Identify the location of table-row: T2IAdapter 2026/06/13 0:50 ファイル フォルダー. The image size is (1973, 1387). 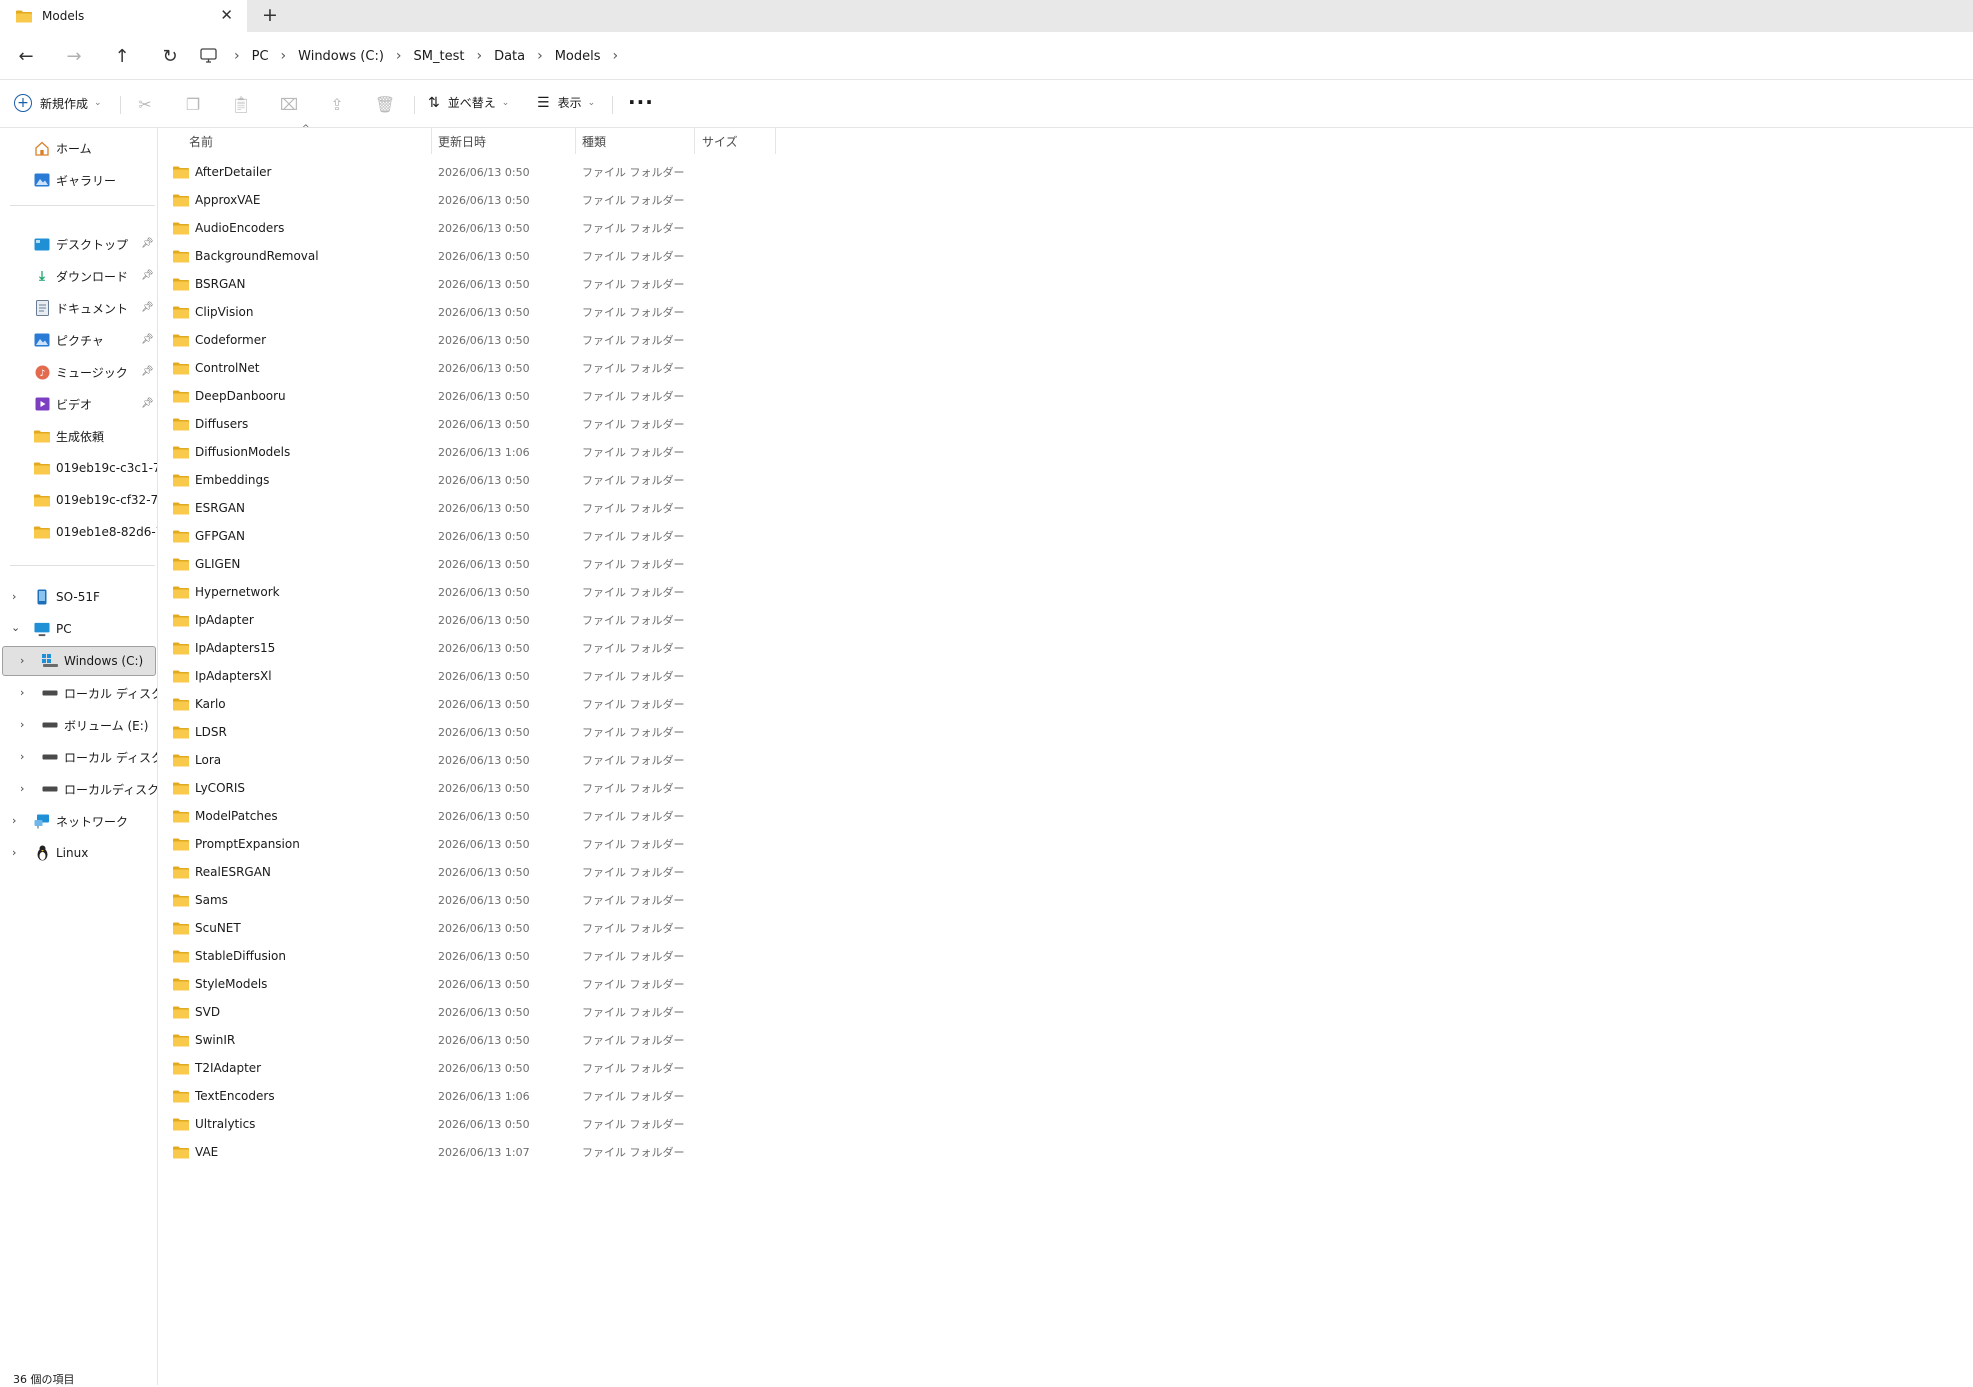
(498, 1068).